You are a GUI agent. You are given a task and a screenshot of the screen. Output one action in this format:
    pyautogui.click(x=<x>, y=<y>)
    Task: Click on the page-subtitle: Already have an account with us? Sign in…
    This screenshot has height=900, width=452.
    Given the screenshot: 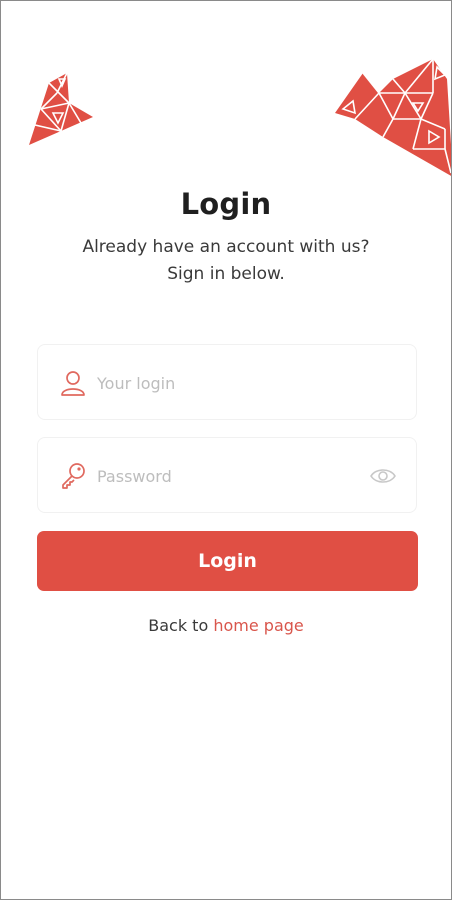 What is the action you would take?
    pyautogui.click(x=226, y=261)
    